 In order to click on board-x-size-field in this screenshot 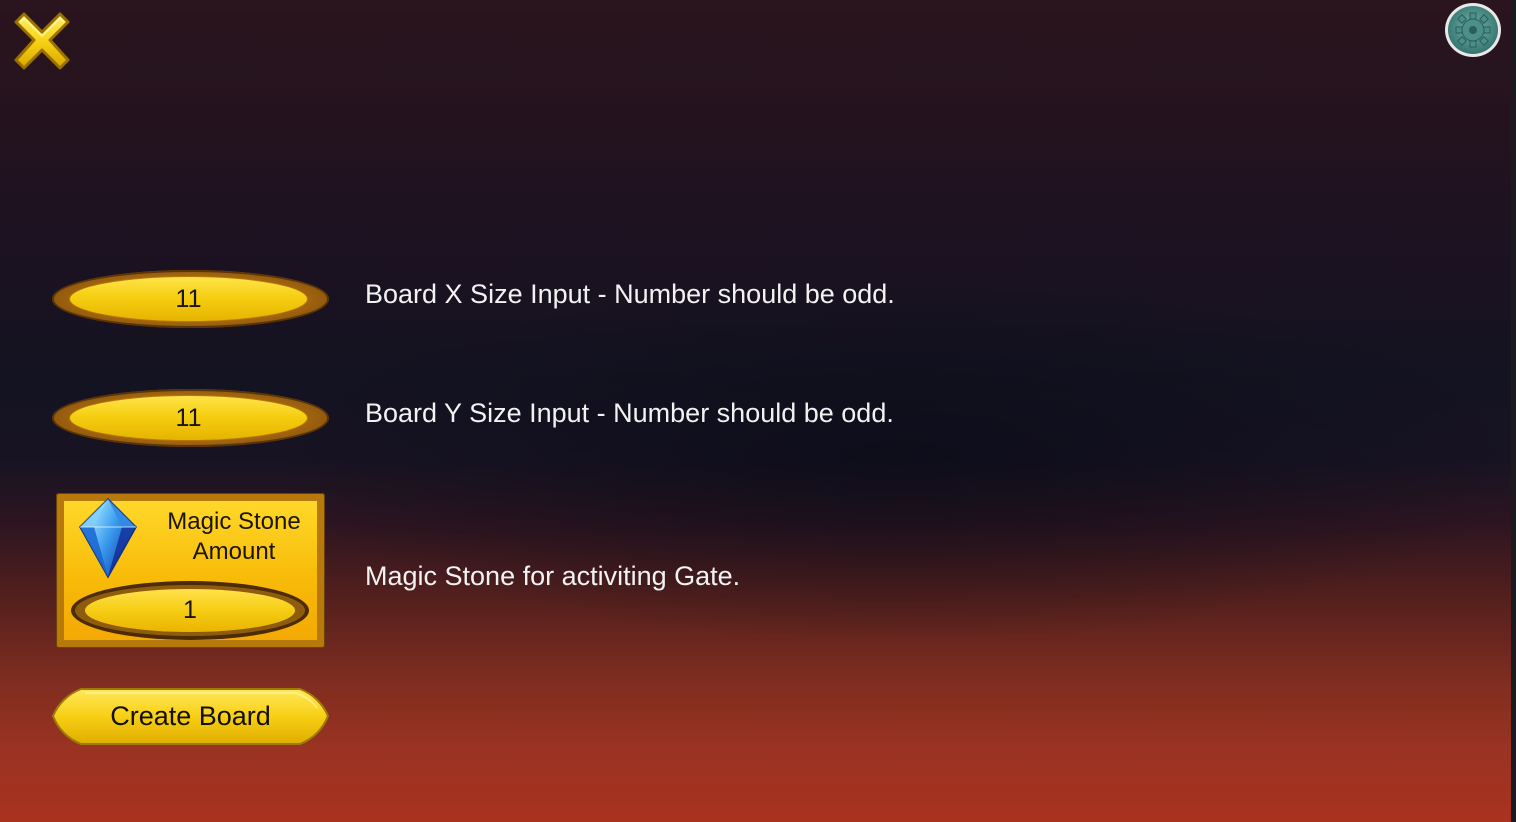, I will do `click(190, 299)`.